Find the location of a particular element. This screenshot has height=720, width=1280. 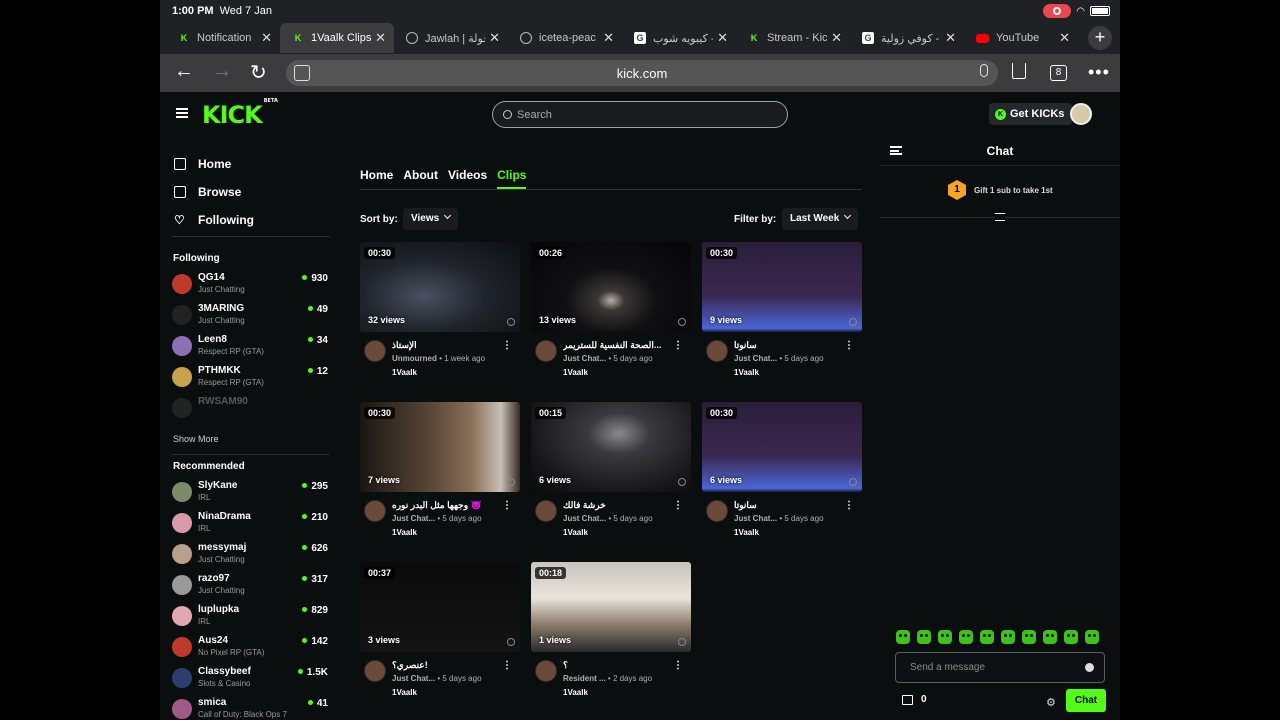

browser-tab: K Stream - Kic ✕ is located at coordinates (793, 38).